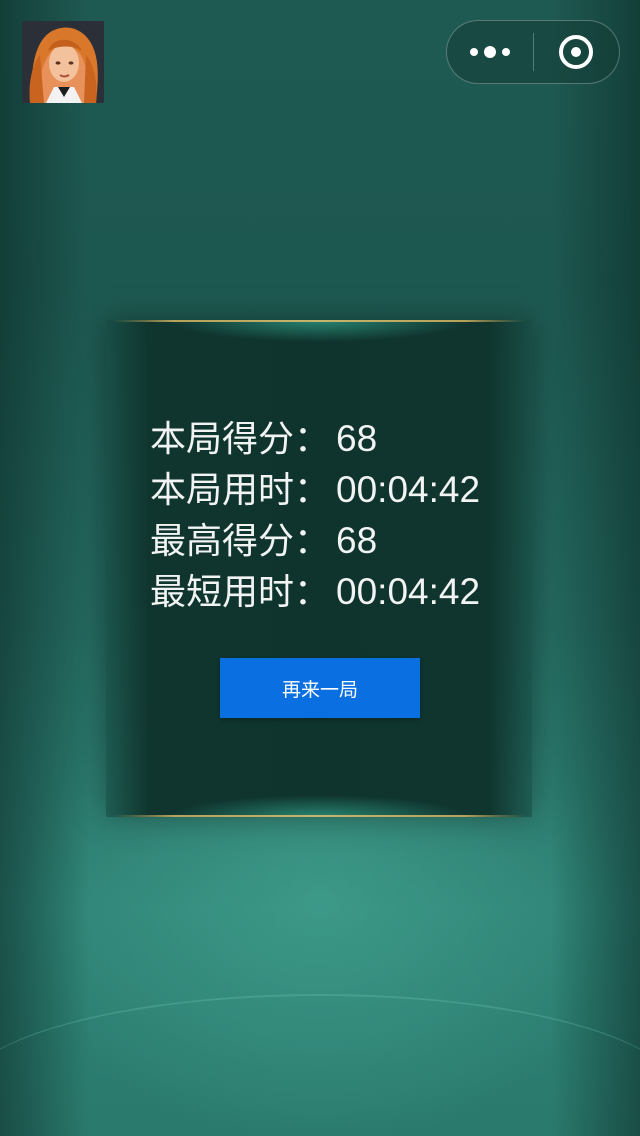  I want to click on stat-label: 最高得分：, so click(240, 541).